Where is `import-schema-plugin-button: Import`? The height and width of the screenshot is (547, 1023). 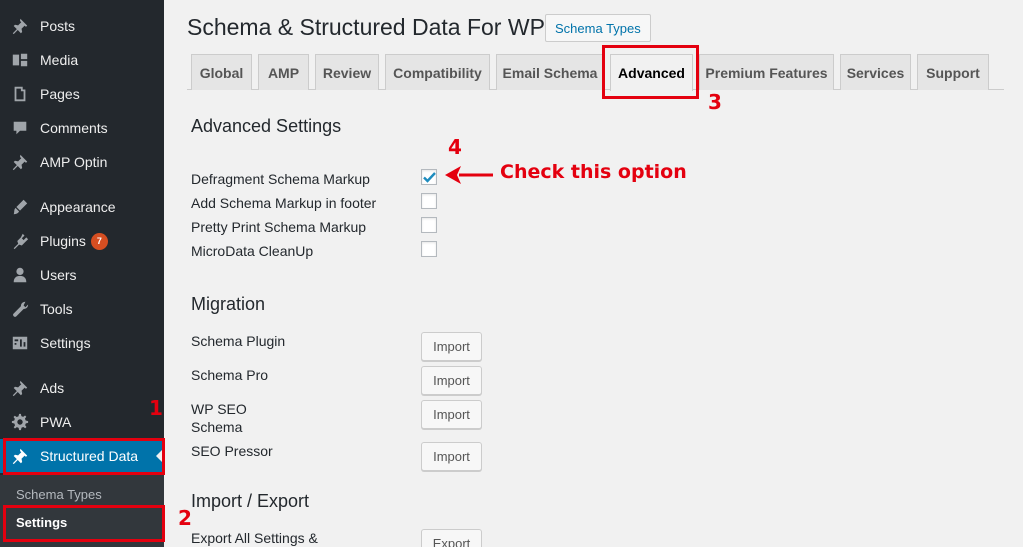
import-schema-plugin-button: Import is located at coordinates (451, 346).